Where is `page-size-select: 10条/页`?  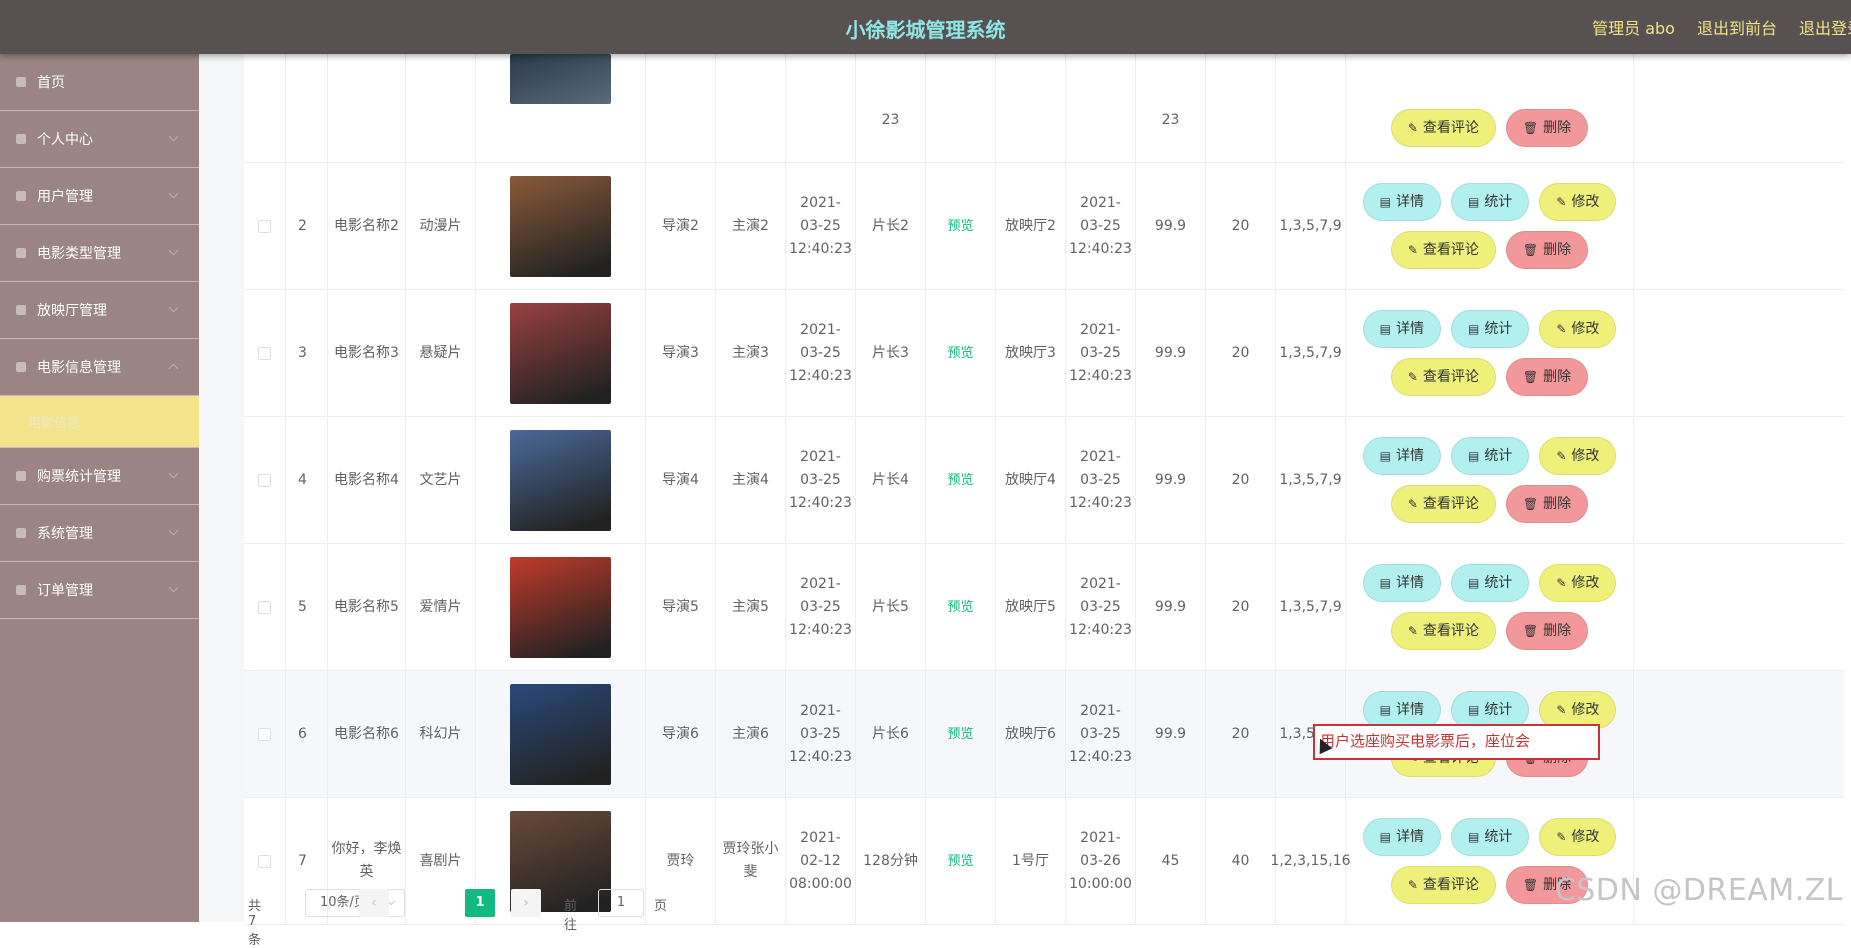
page-size-select: 10条/页 is located at coordinates (355, 903).